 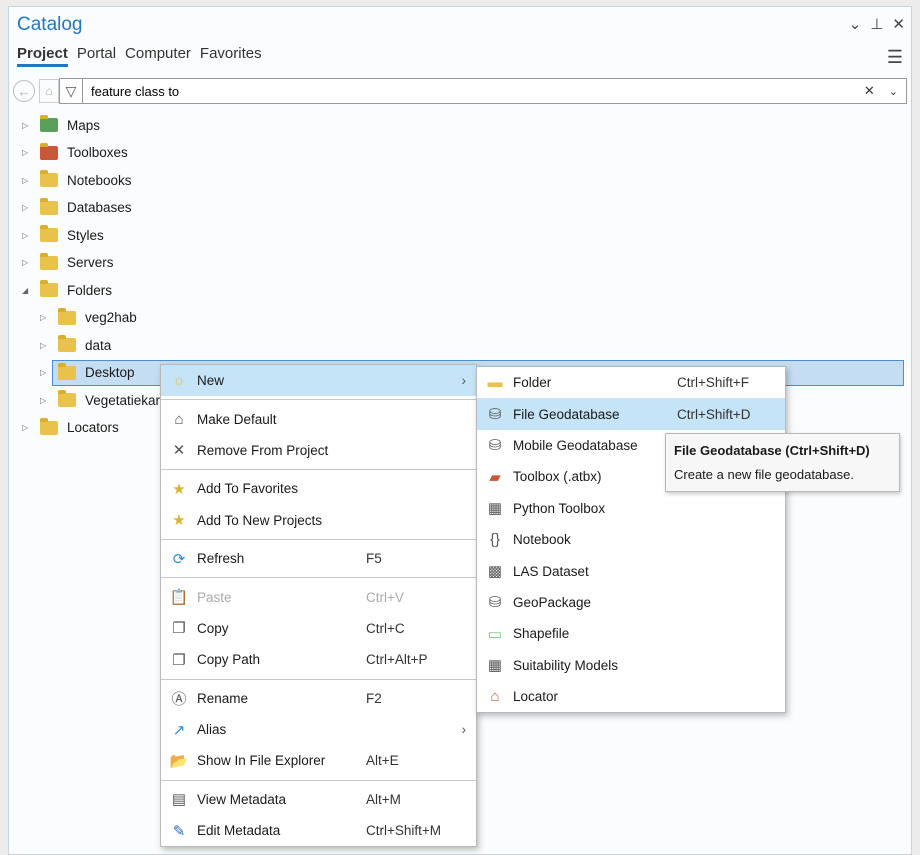 What do you see at coordinates (229, 660) in the screenshot?
I see `menu-item-label: Copy Path` at bounding box center [229, 660].